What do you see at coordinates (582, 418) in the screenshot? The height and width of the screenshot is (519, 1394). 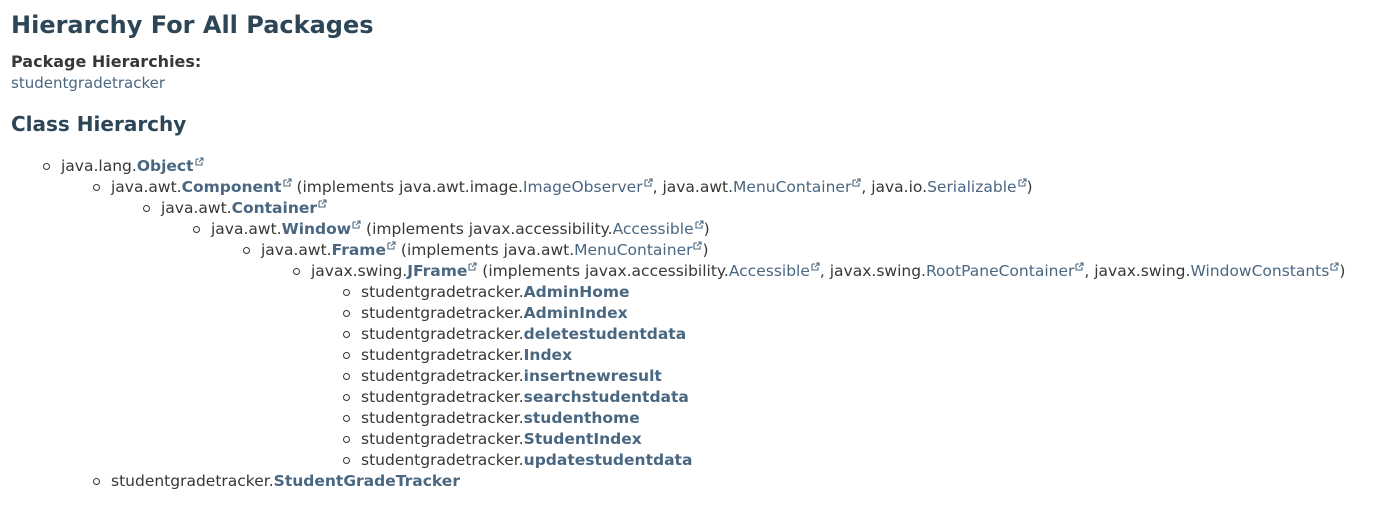 I see `class-link: studenthome` at bounding box center [582, 418].